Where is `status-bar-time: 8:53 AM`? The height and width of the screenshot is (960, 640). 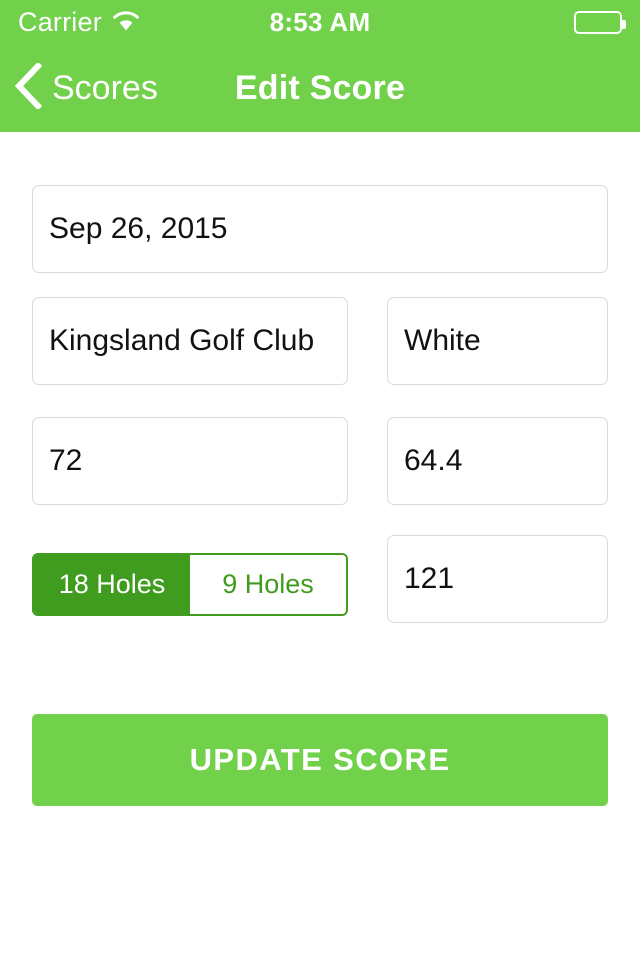 status-bar-time: 8:53 AM is located at coordinates (320, 22).